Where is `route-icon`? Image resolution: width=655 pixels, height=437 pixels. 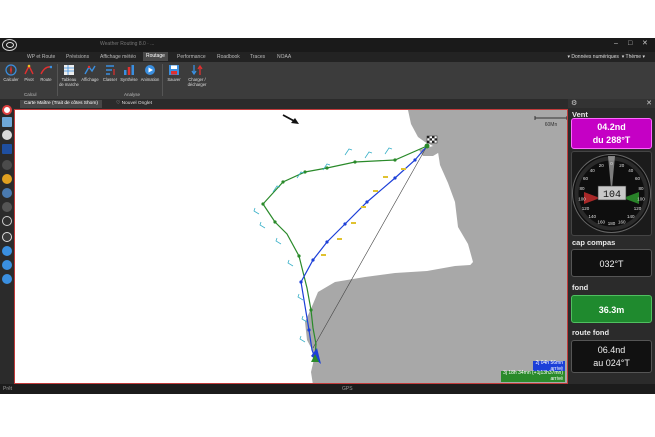 route-icon is located at coordinates (46, 70).